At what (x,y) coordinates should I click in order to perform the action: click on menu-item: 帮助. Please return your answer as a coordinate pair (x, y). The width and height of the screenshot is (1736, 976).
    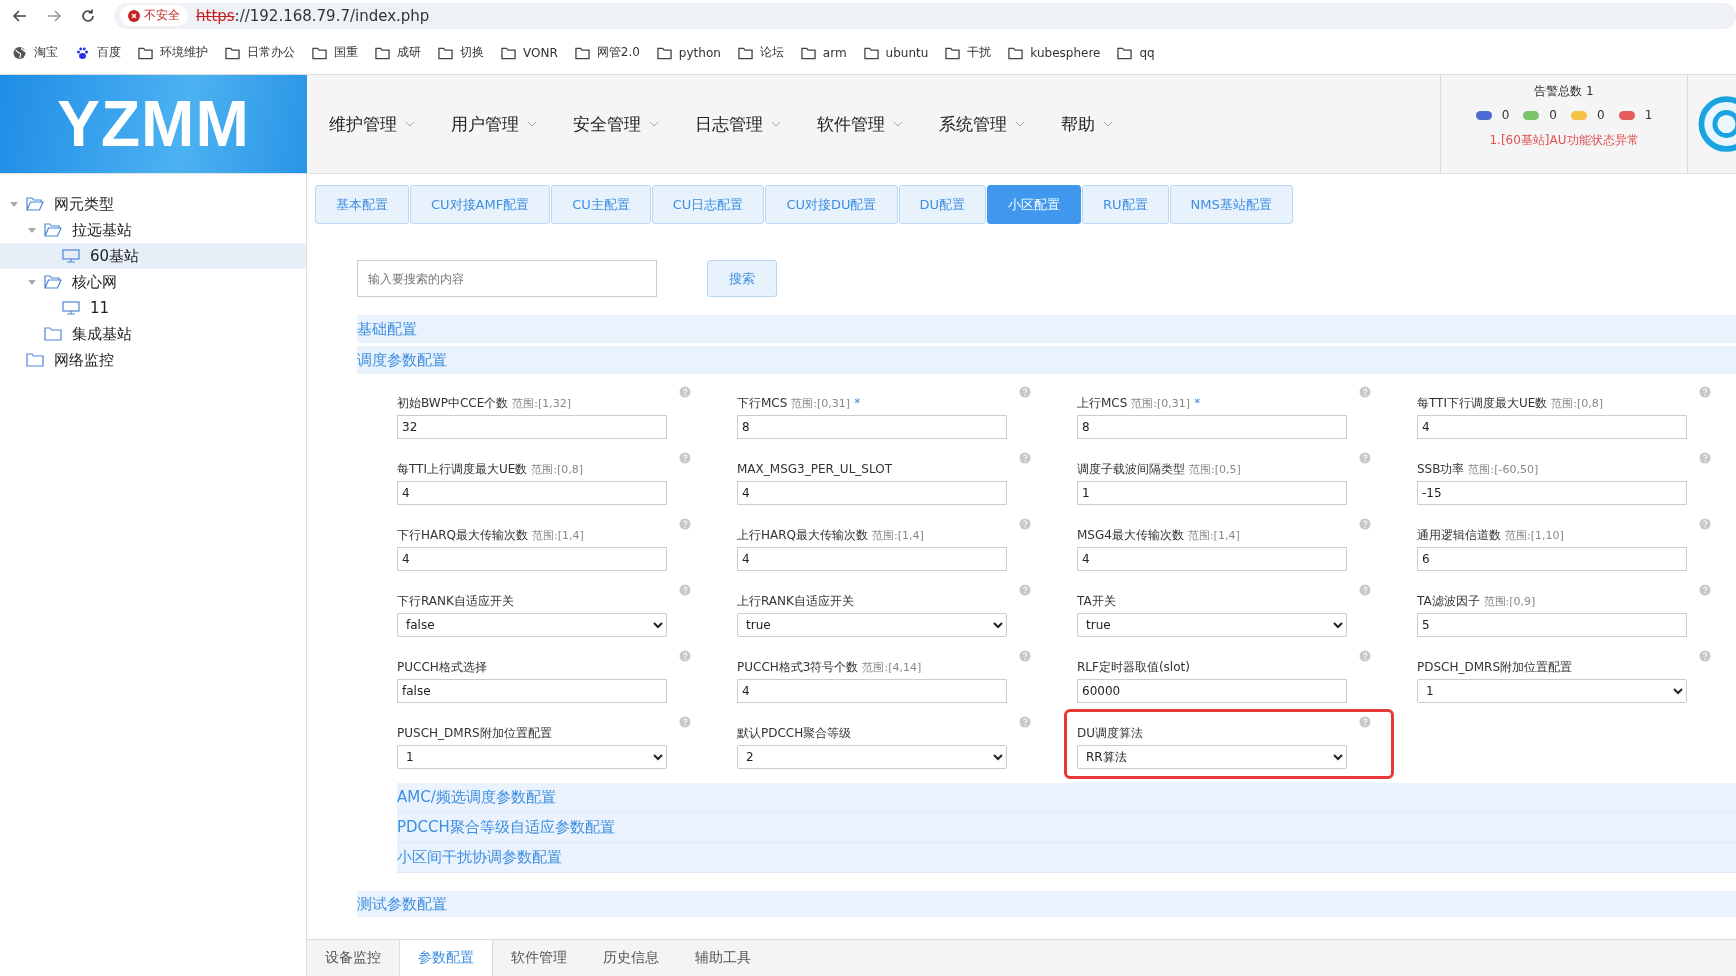
    Looking at the image, I should click on (1087, 124).